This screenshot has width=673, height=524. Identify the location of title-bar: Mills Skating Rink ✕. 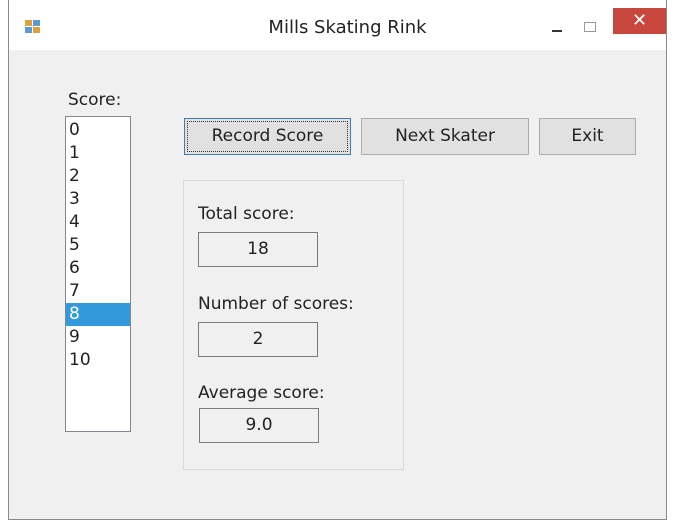
(337, 25).